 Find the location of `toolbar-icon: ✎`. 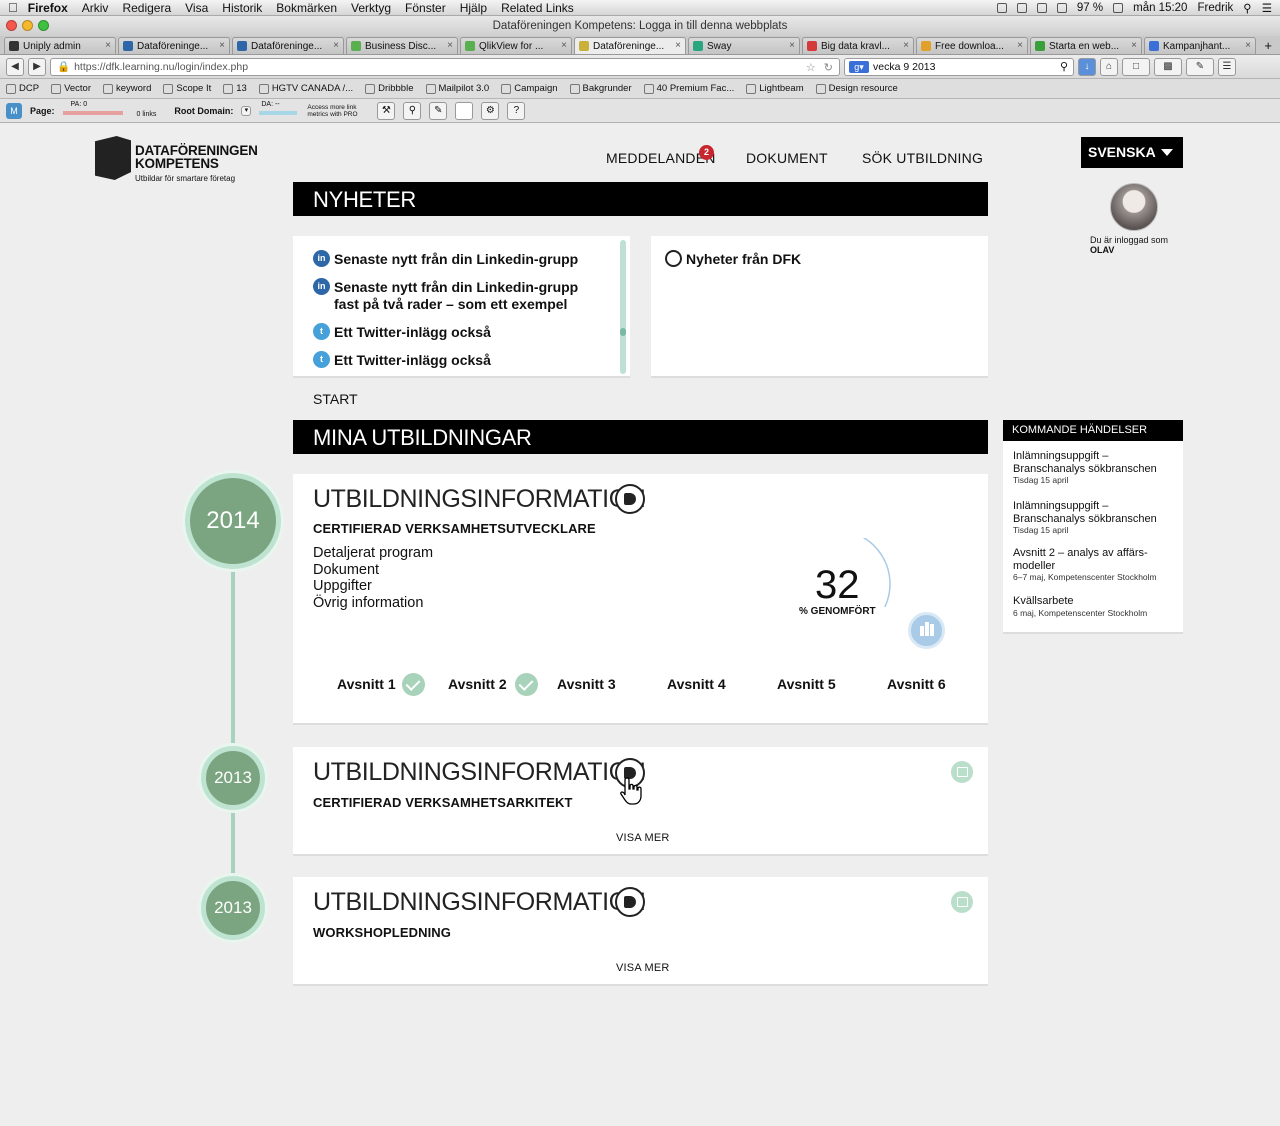

toolbar-icon: ✎ is located at coordinates (1200, 66).